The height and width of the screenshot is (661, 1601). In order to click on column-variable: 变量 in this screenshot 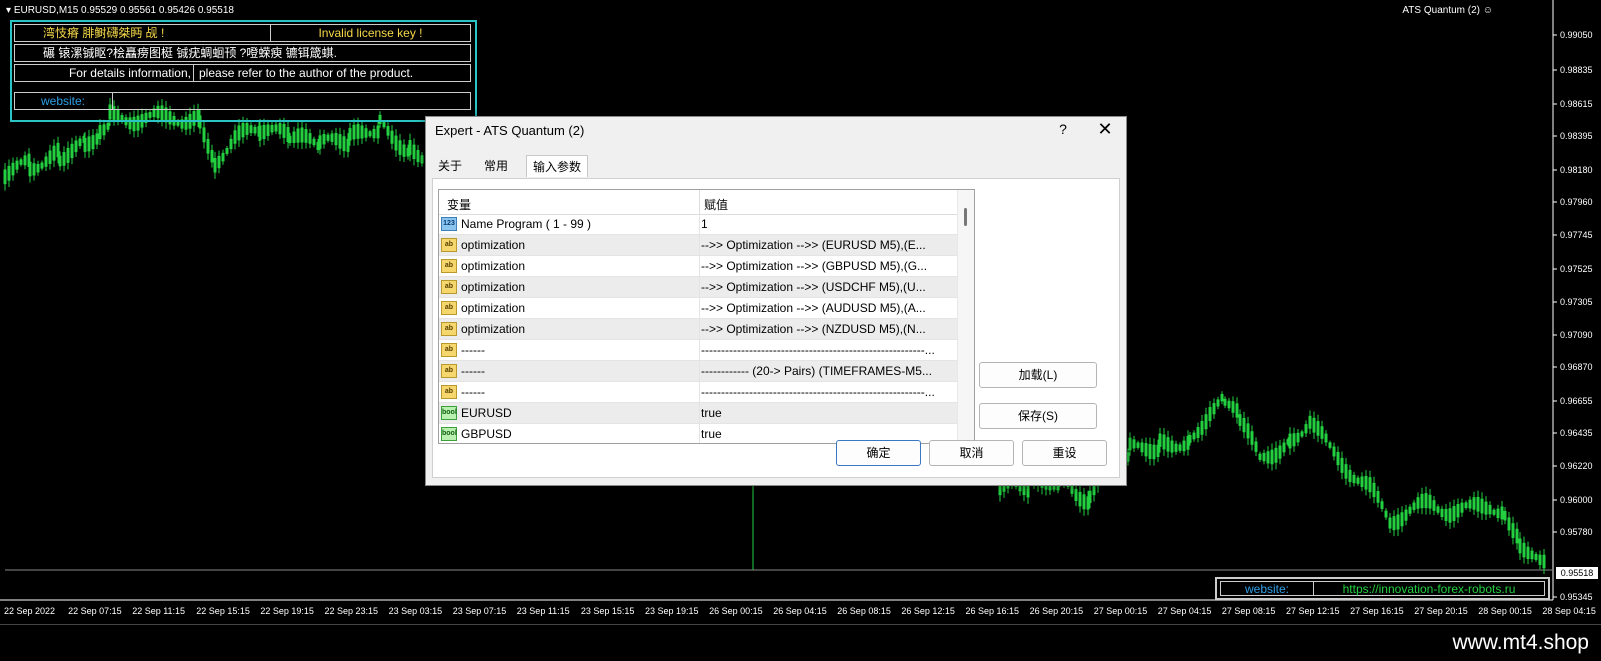, I will do `click(459, 204)`.